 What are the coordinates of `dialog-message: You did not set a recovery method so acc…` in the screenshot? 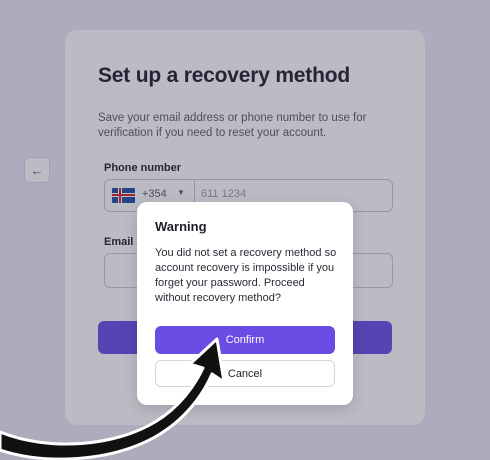 It's located at (246, 275).